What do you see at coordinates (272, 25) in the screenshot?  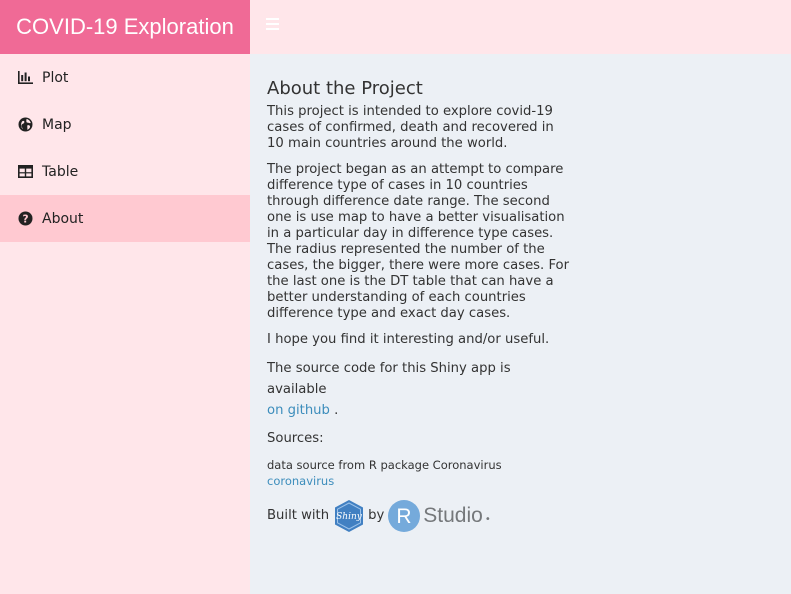 I see `sidebar-toggle-icon` at bounding box center [272, 25].